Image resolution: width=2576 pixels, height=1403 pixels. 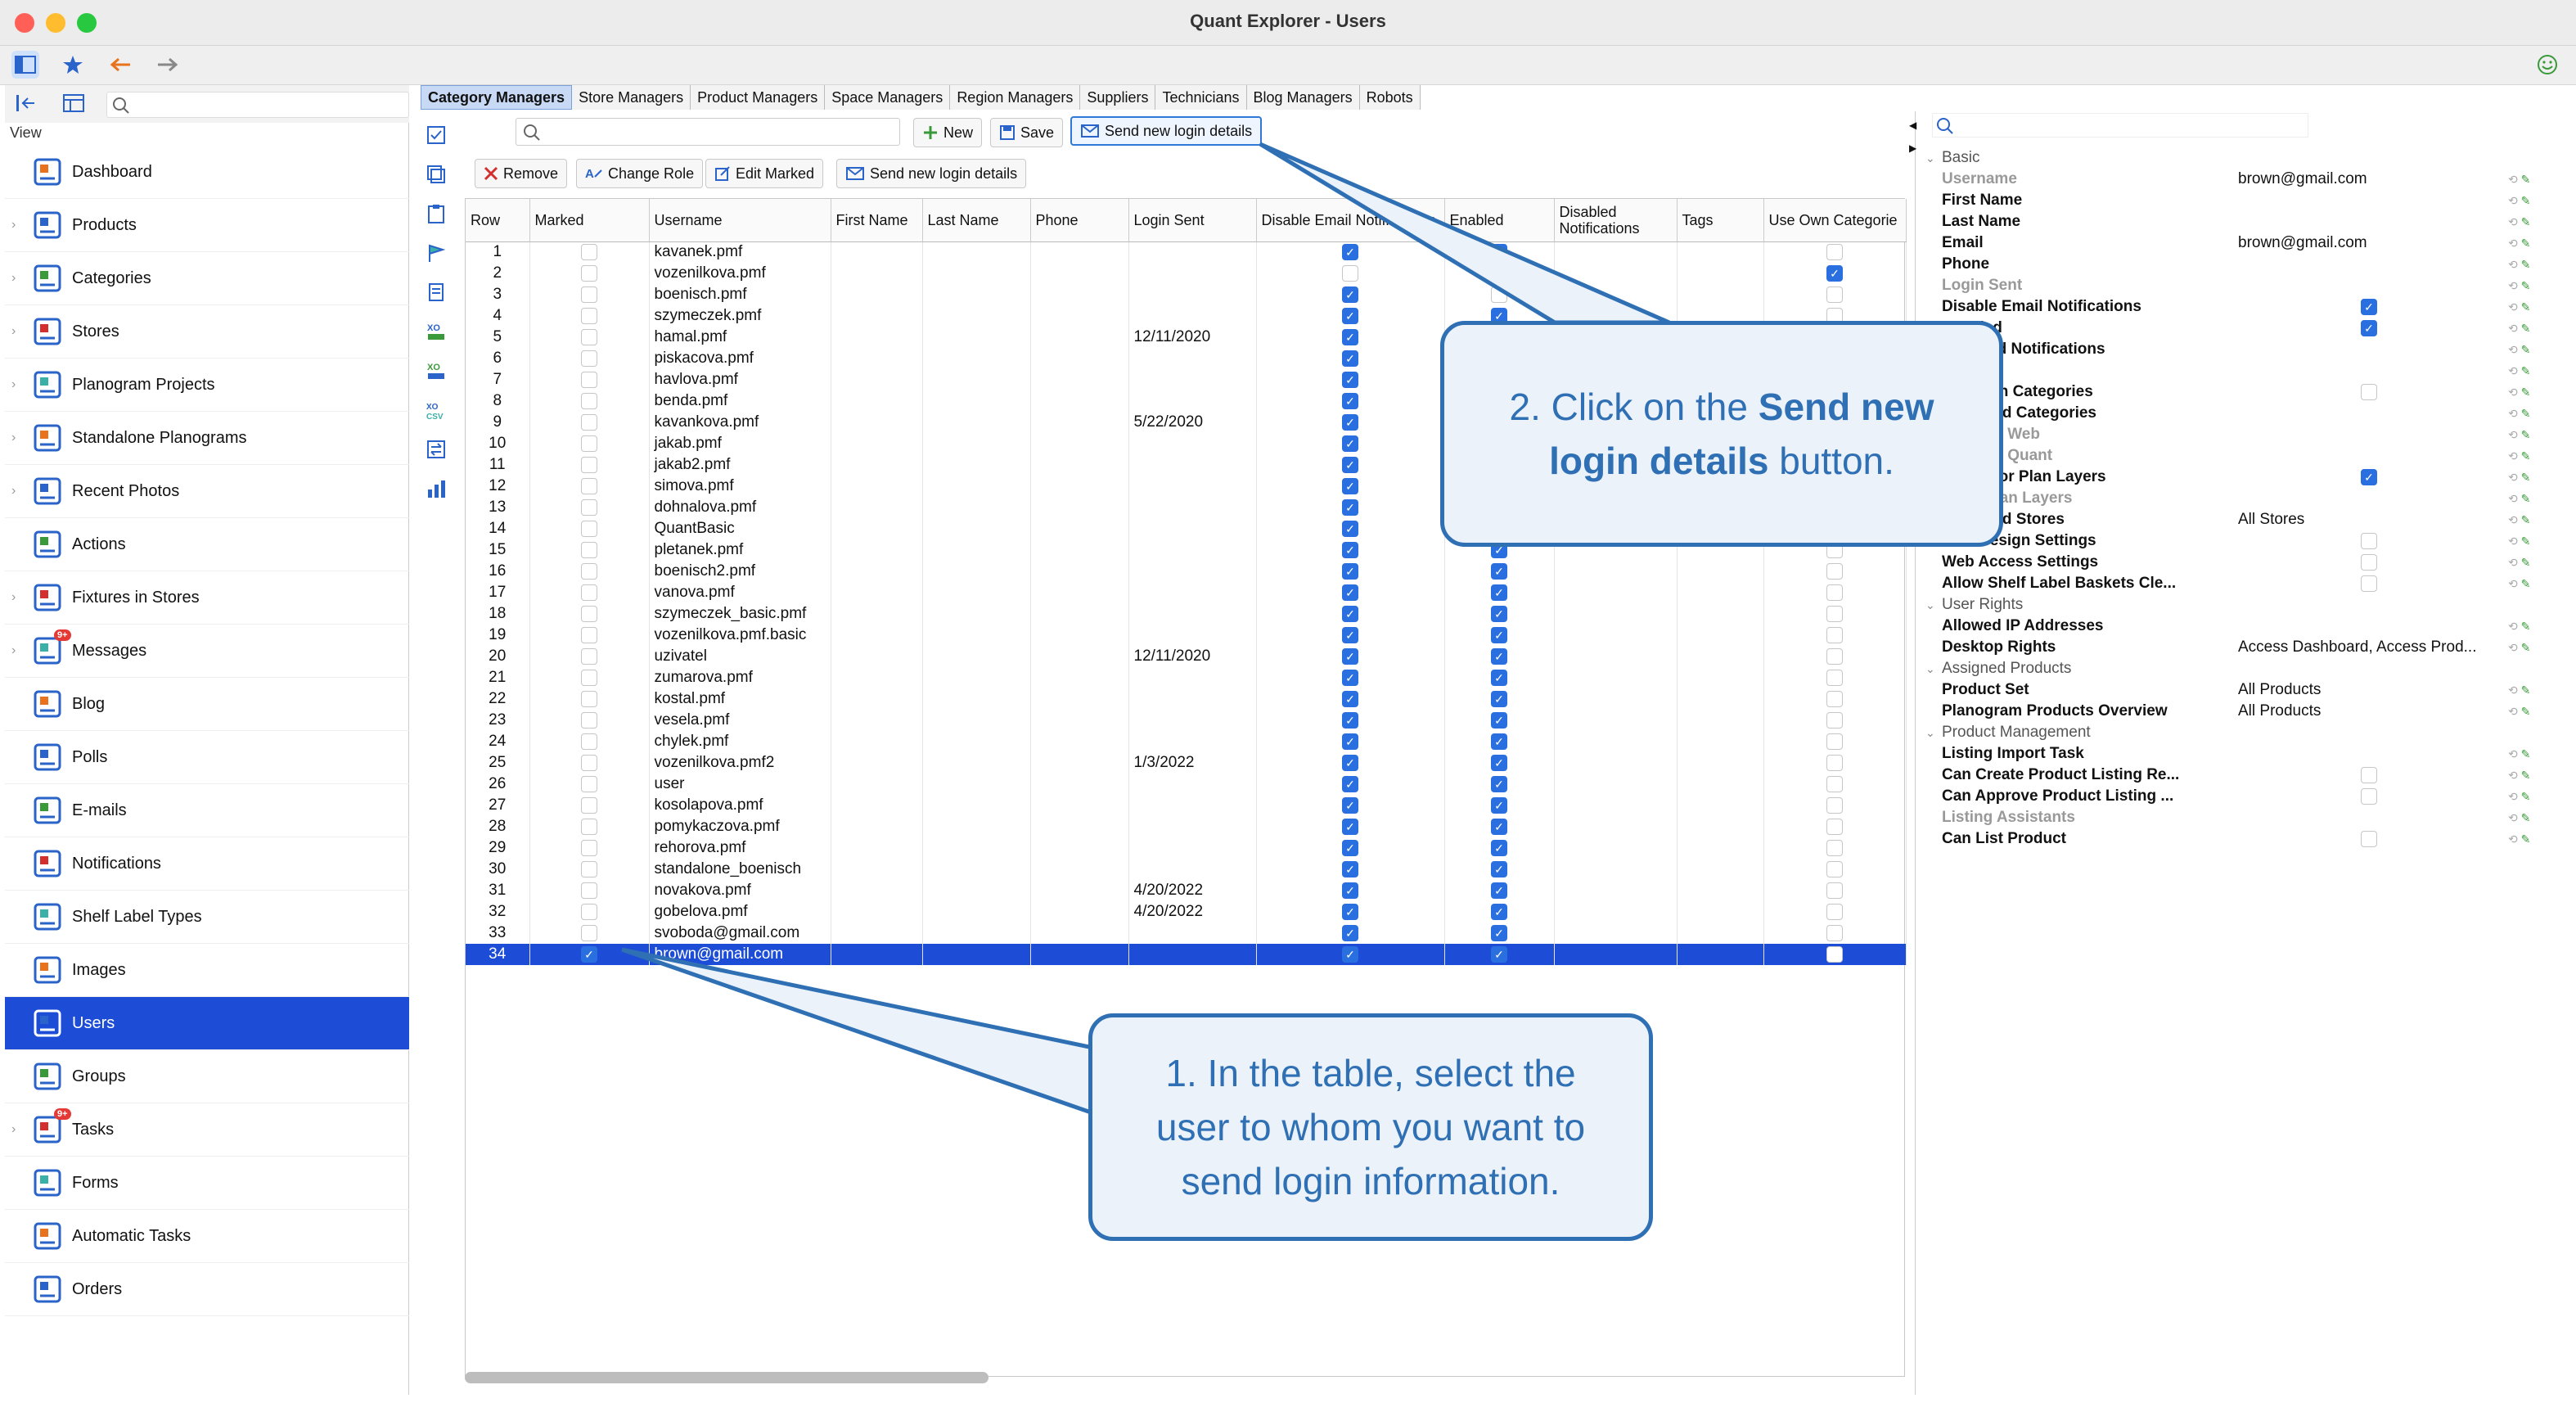 What do you see at coordinates (1464, 233) in the screenshot?
I see `callout-2-pointer` at bounding box center [1464, 233].